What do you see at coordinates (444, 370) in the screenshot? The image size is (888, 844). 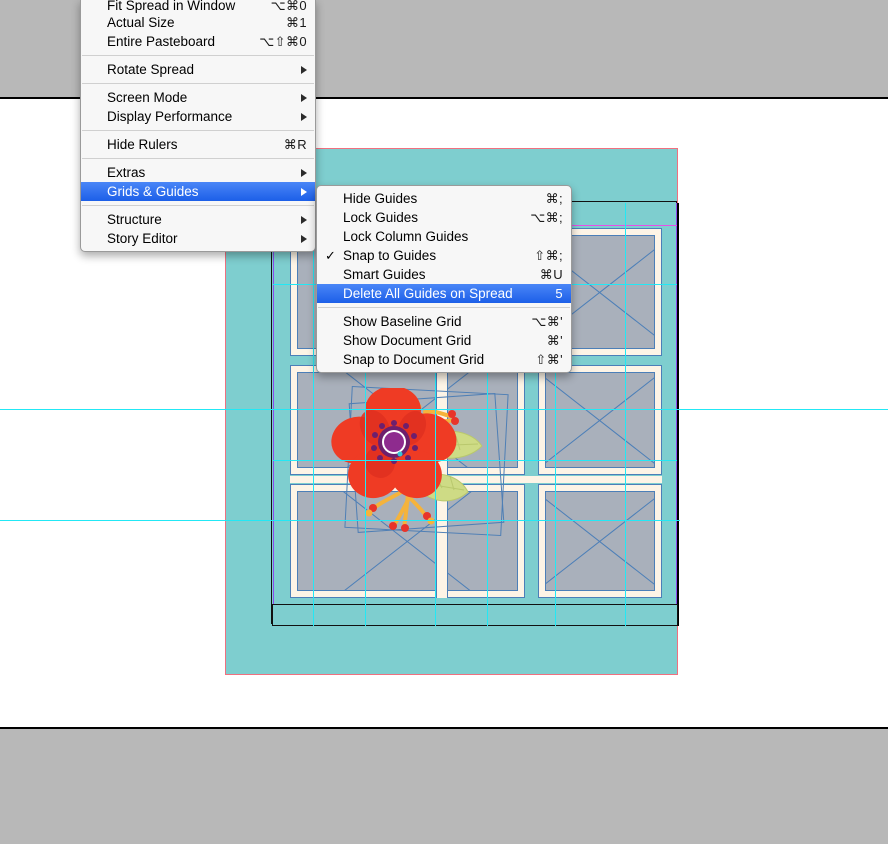 I see `submenu-bottom-padding` at bounding box center [444, 370].